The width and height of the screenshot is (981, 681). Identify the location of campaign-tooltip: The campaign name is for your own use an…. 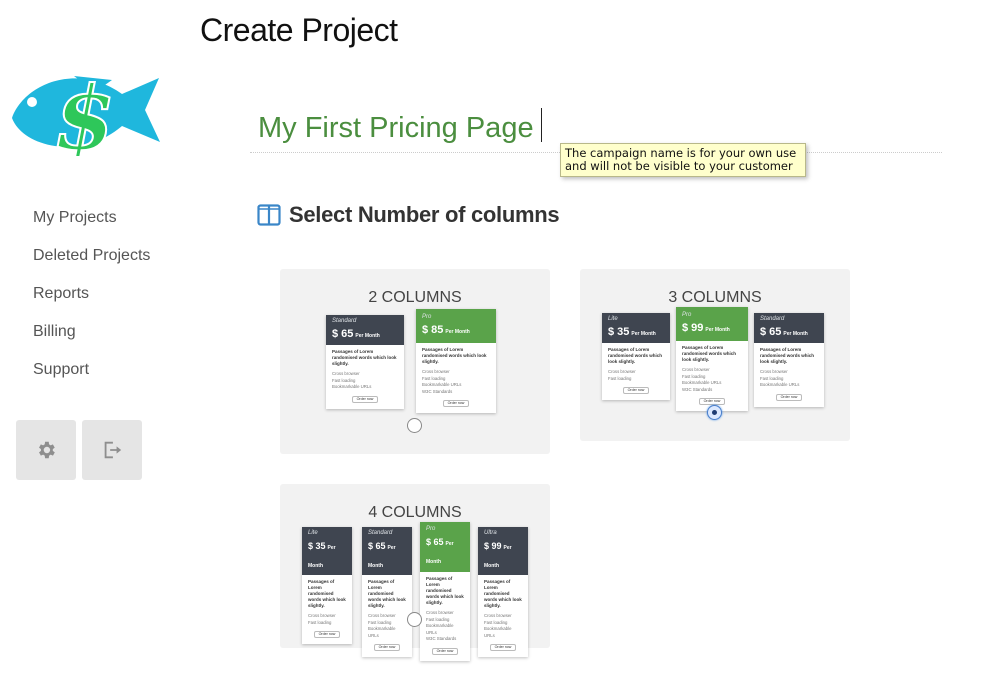
(683, 160).